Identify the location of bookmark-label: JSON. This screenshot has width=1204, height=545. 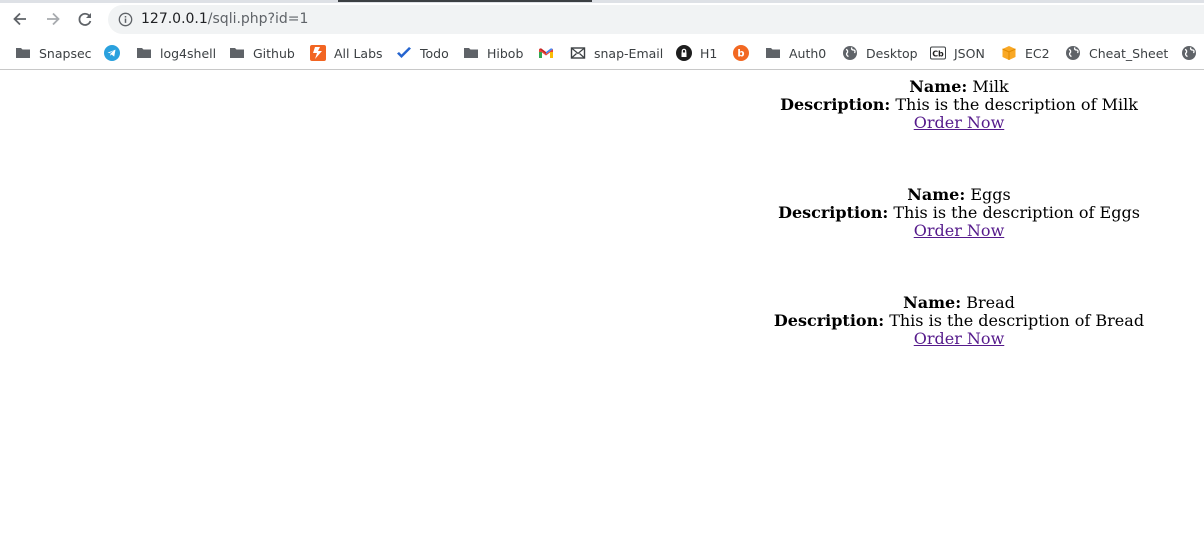
(969, 53).